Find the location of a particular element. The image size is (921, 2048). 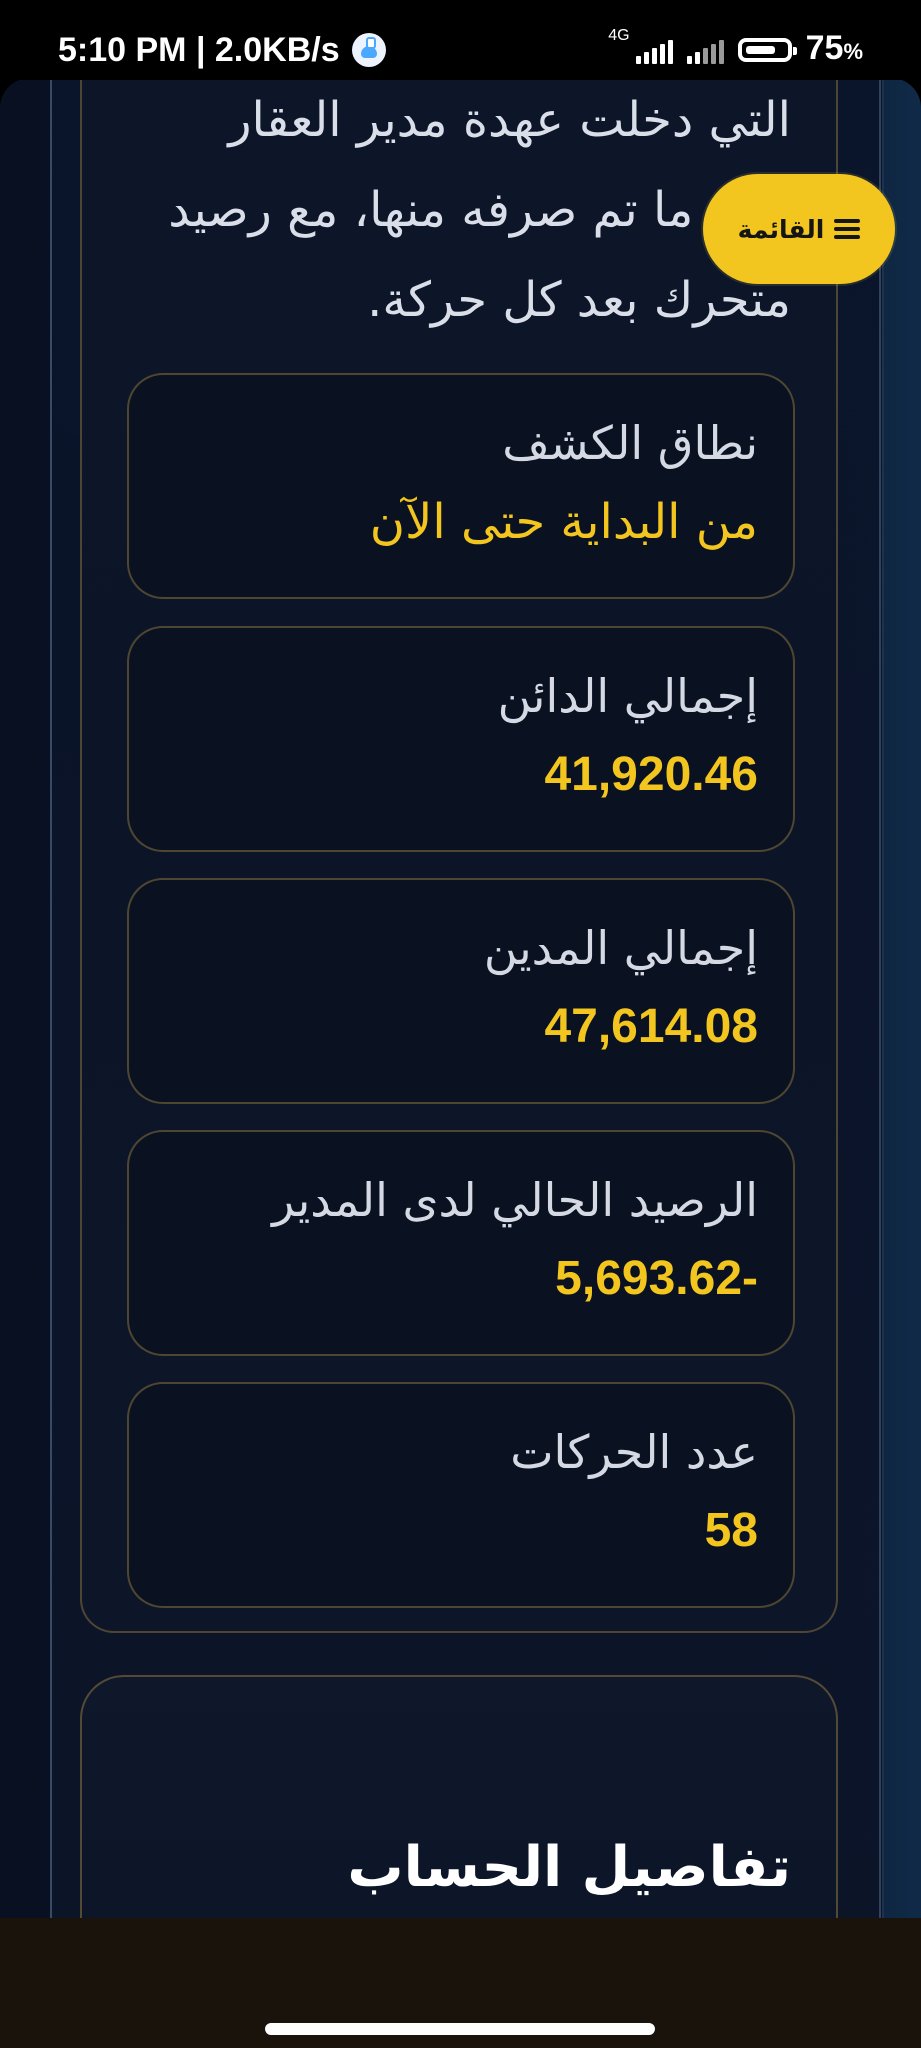

network-type: 4G is located at coordinates (619, 35).